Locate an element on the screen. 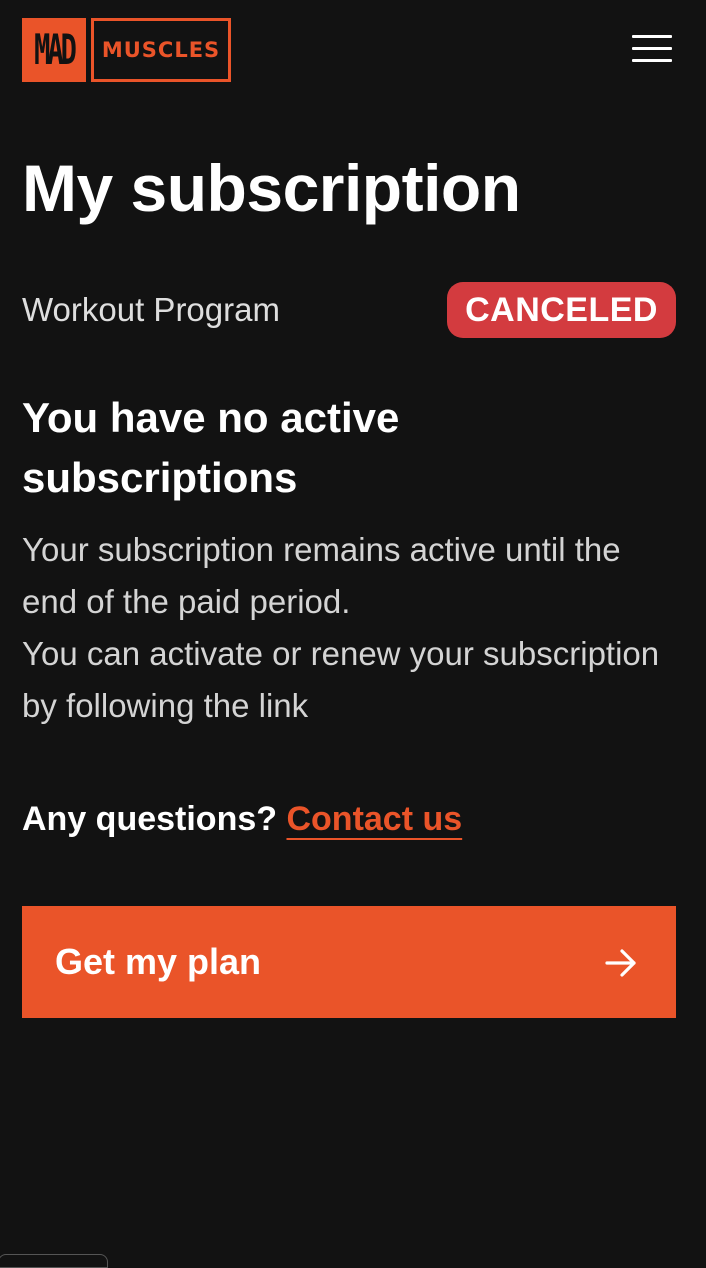 The image size is (706, 1268). brand-logo: MAD MUSCLES is located at coordinates (126, 50).